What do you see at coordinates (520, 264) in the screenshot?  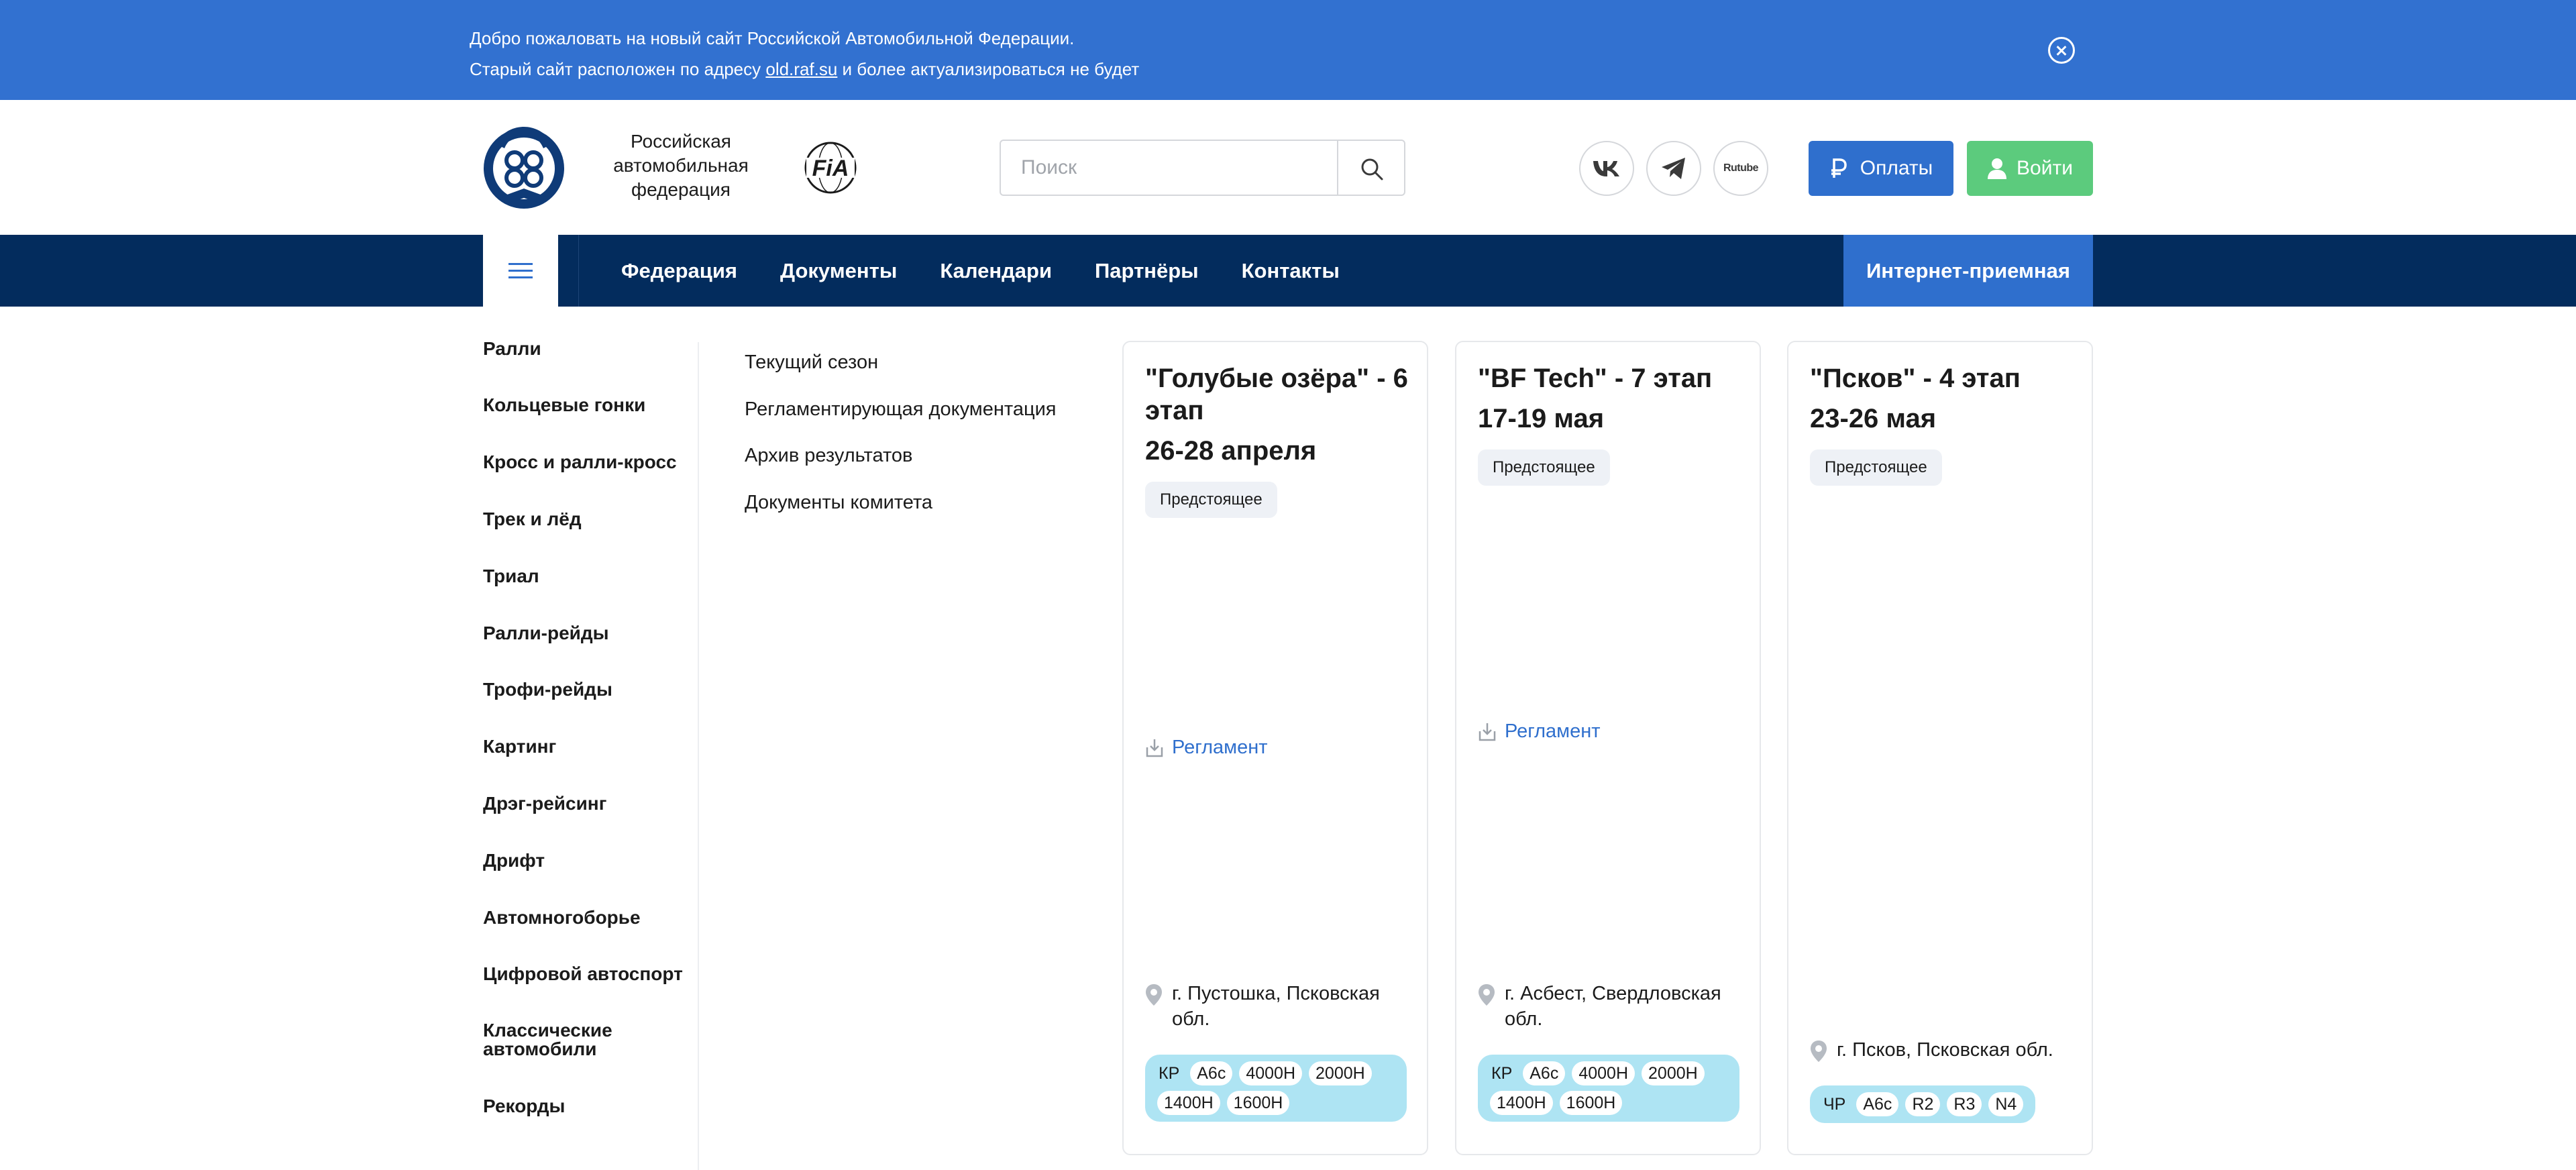 I see `menu-icon` at bounding box center [520, 264].